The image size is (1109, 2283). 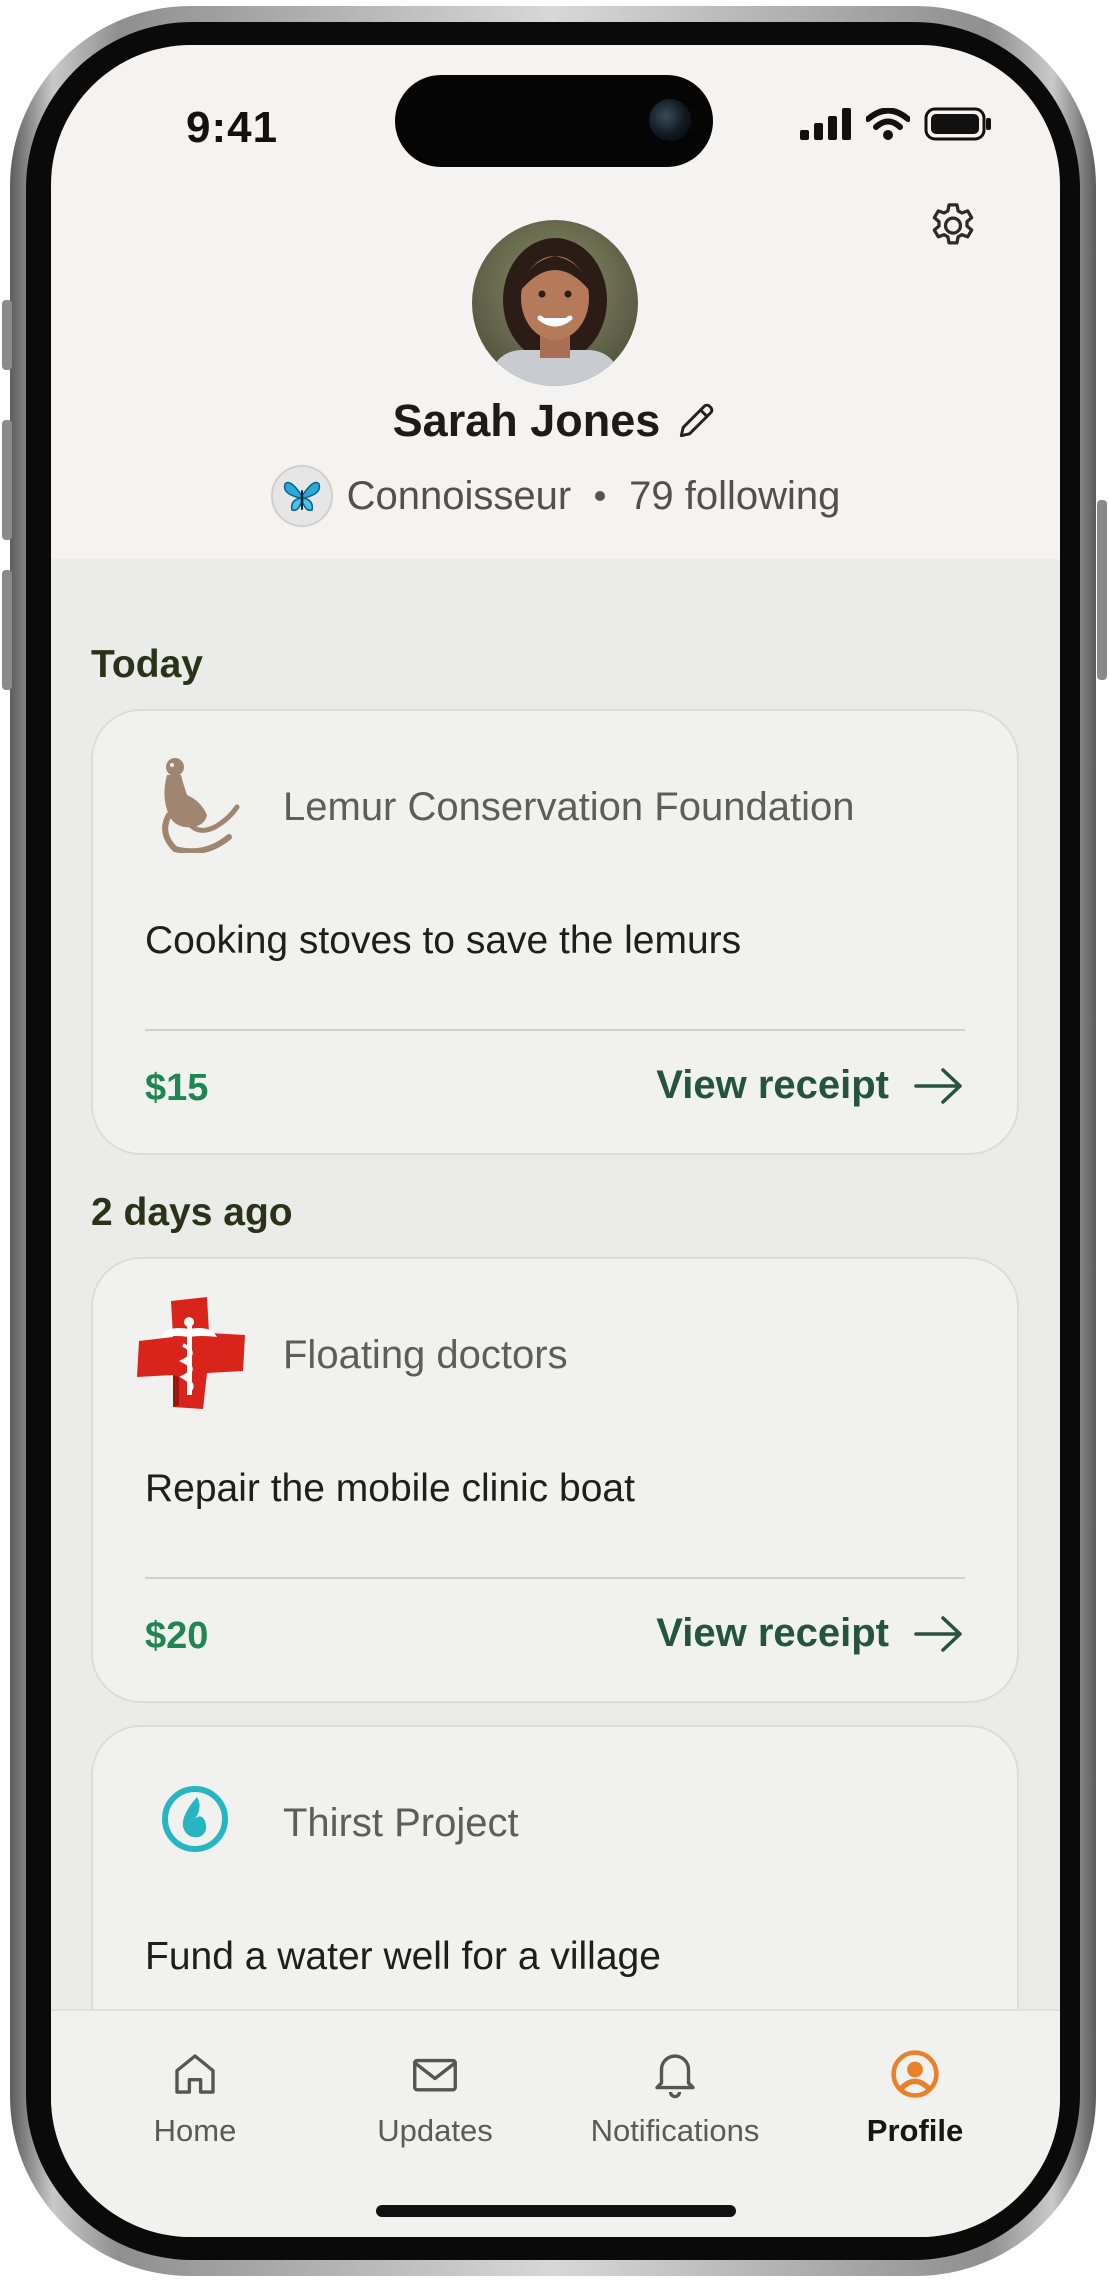 What do you see at coordinates (555, 2123) in the screenshot?
I see `bottom-tab-bar: Home Updates Notifications Profile` at bounding box center [555, 2123].